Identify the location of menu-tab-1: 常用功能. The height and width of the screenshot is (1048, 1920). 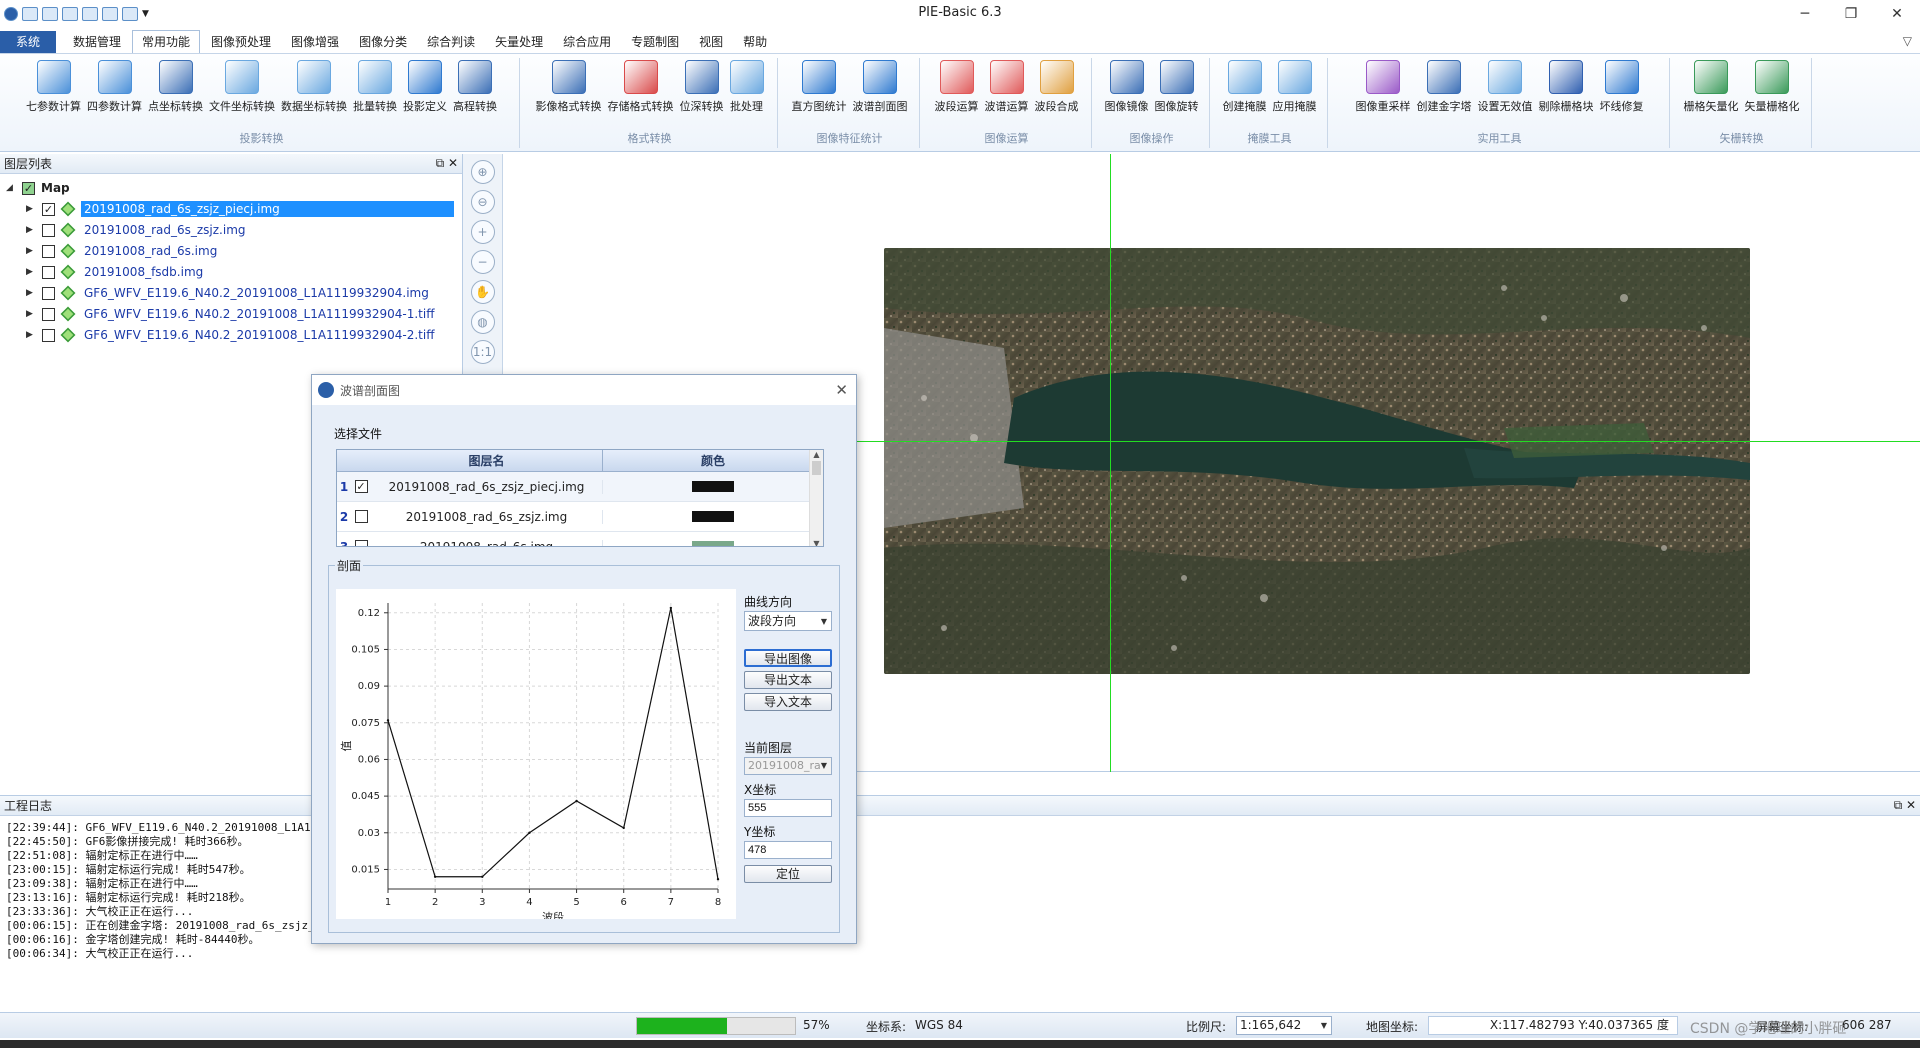
(166, 41).